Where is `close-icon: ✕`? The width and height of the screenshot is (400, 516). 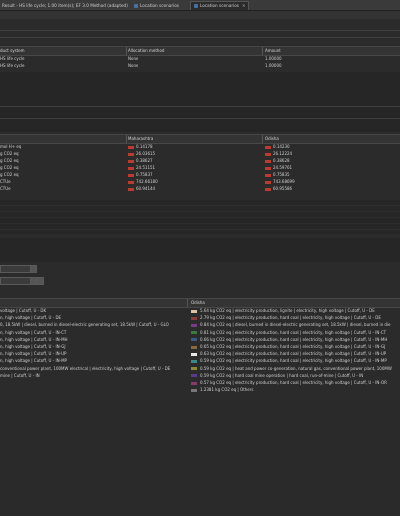 close-icon: ✕ is located at coordinates (244, 5).